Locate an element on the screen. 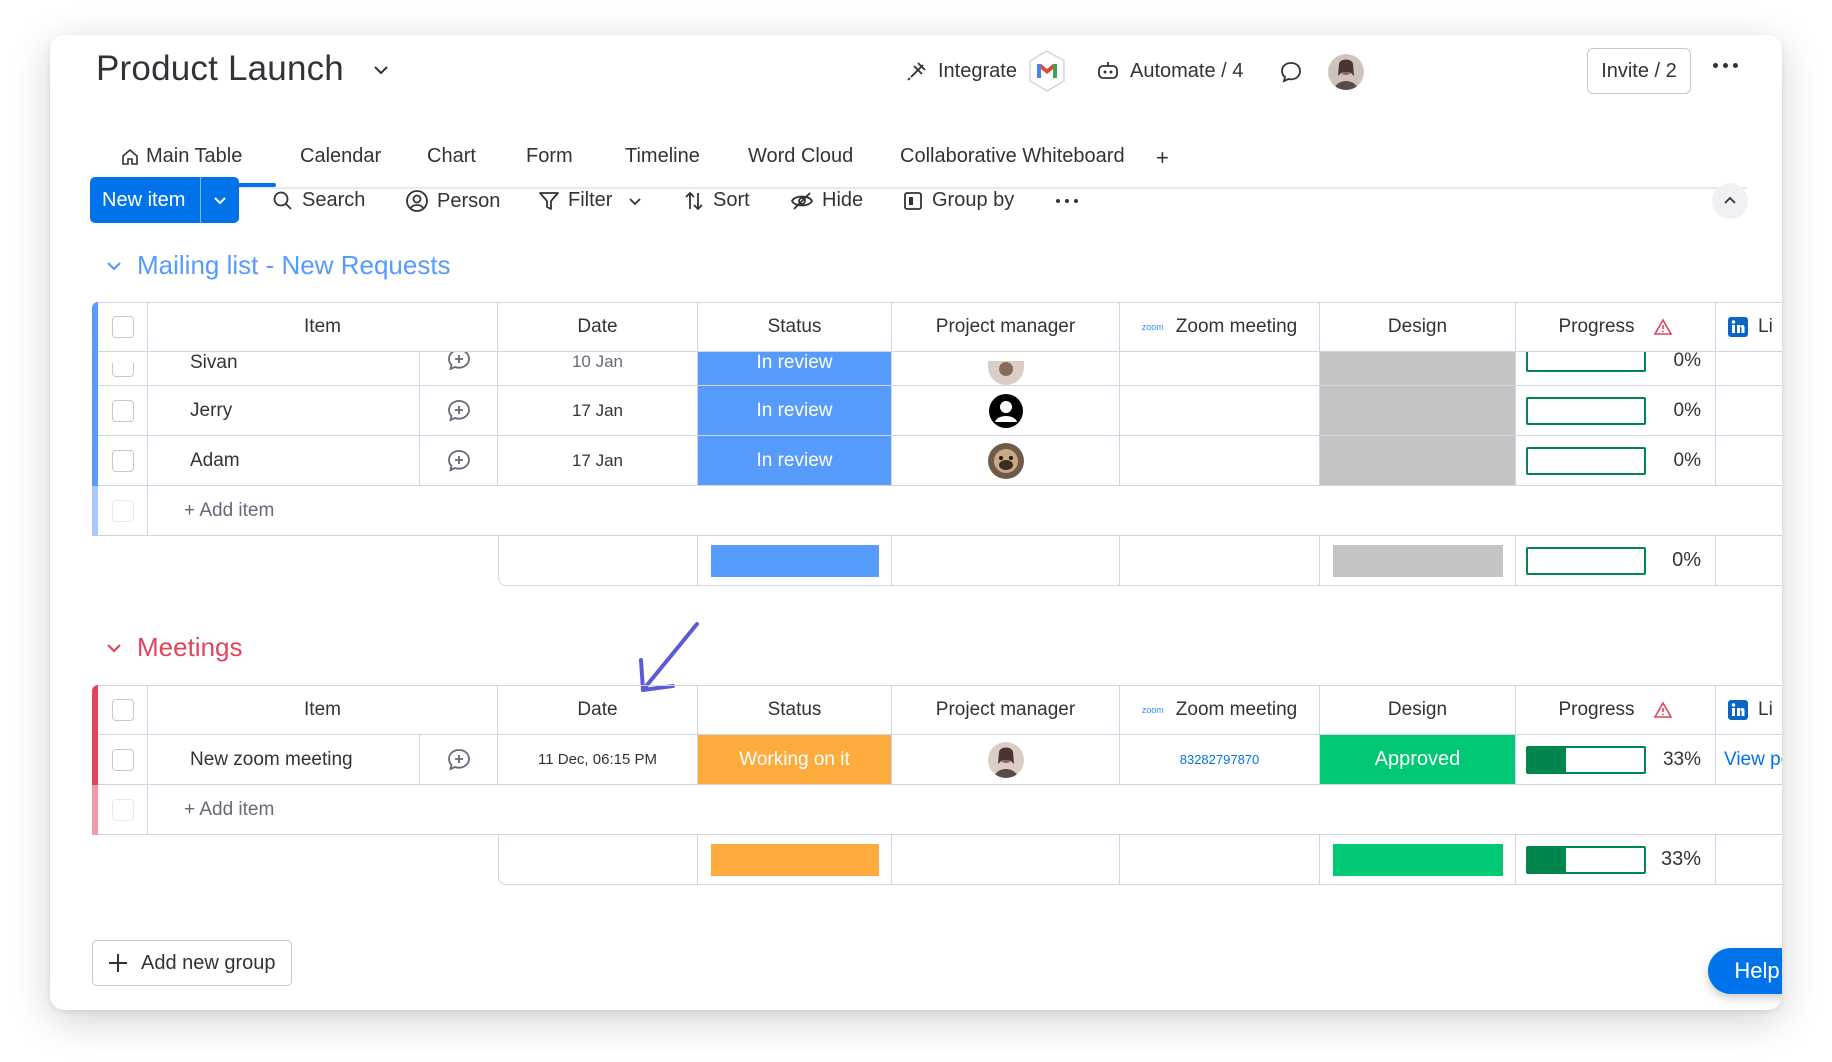  toolbar-more-icon is located at coordinates (1067, 201).